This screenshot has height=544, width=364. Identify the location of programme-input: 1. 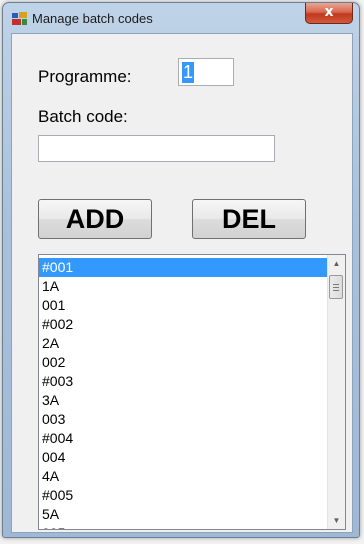
(206, 72).